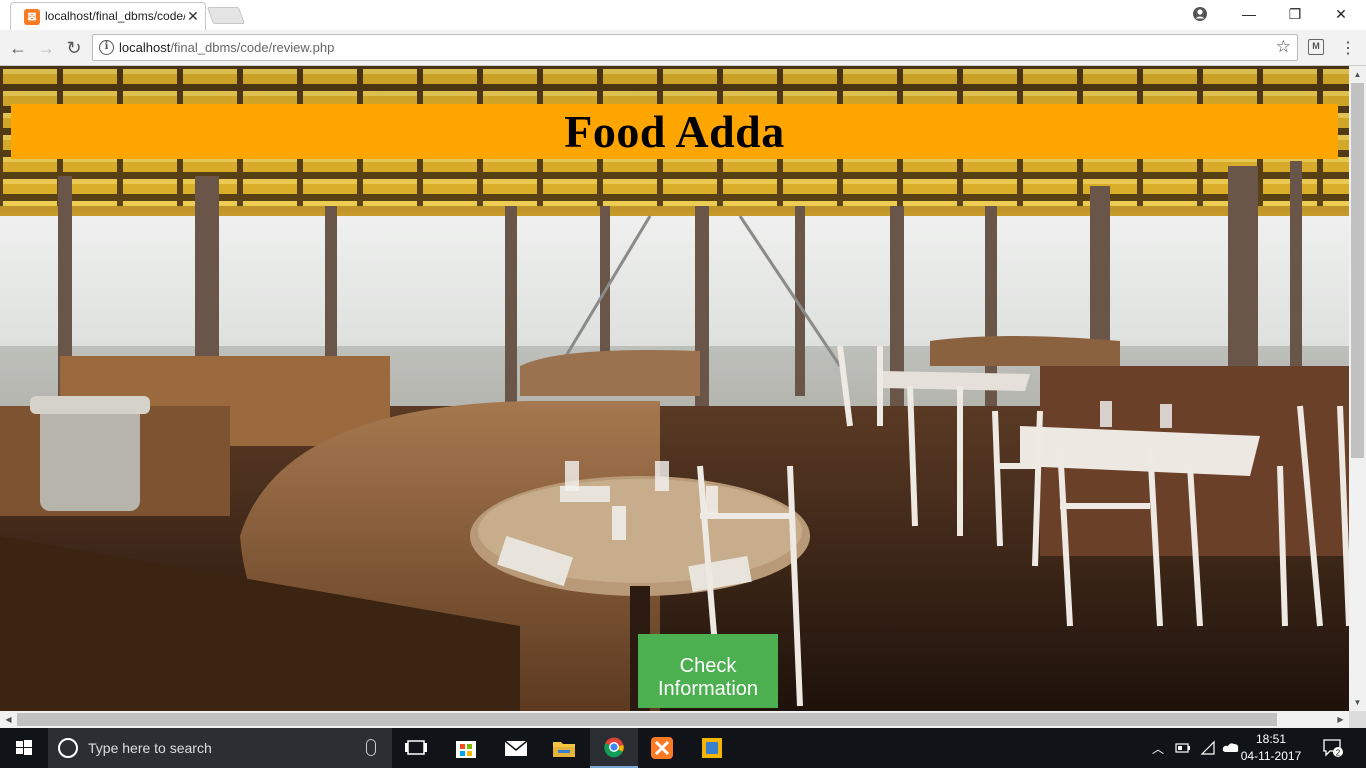 The width and height of the screenshot is (1366, 768). I want to click on url-host: localhost, so click(145, 47).